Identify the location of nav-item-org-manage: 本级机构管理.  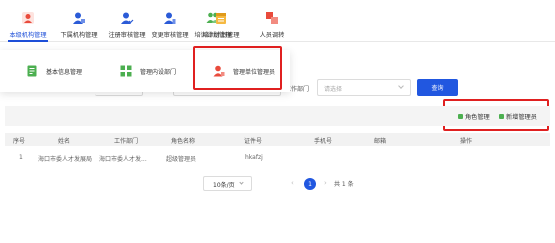
(28, 21).